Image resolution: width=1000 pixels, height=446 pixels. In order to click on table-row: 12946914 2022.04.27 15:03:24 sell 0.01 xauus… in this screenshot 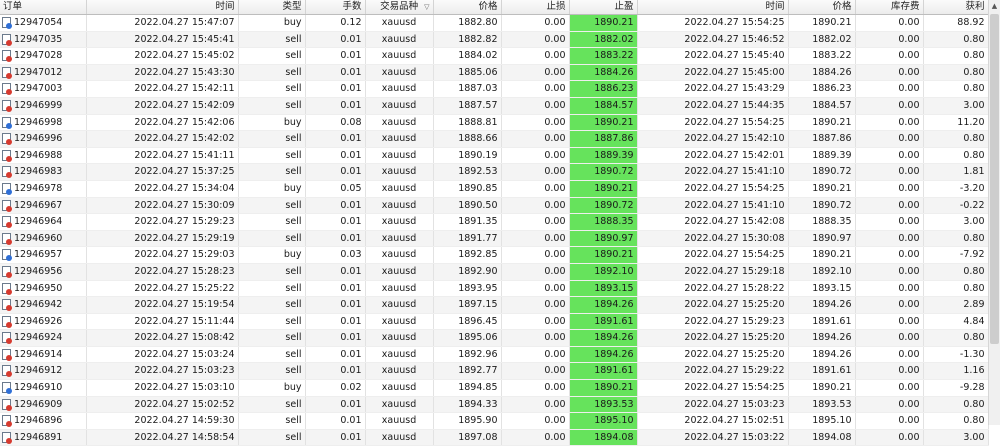, I will do `click(494, 355)`.